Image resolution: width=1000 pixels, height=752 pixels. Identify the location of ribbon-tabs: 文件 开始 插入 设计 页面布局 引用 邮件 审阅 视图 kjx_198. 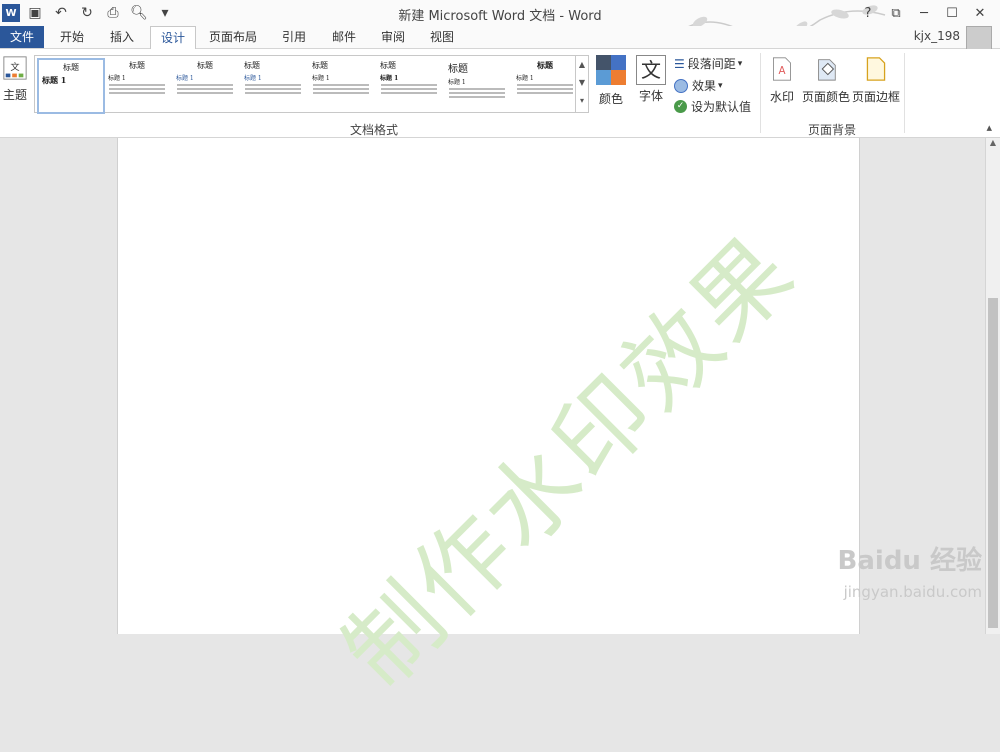
(500, 38).